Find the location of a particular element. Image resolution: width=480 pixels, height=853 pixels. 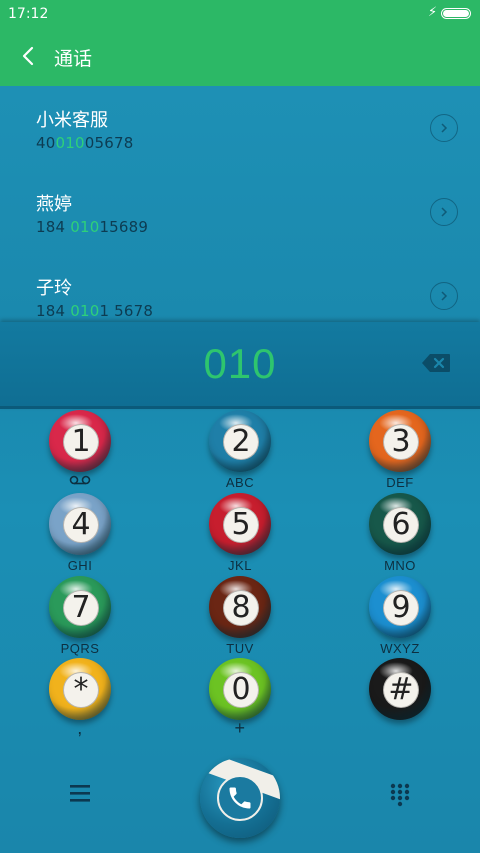

key-letters: JKL is located at coordinates (240, 565).